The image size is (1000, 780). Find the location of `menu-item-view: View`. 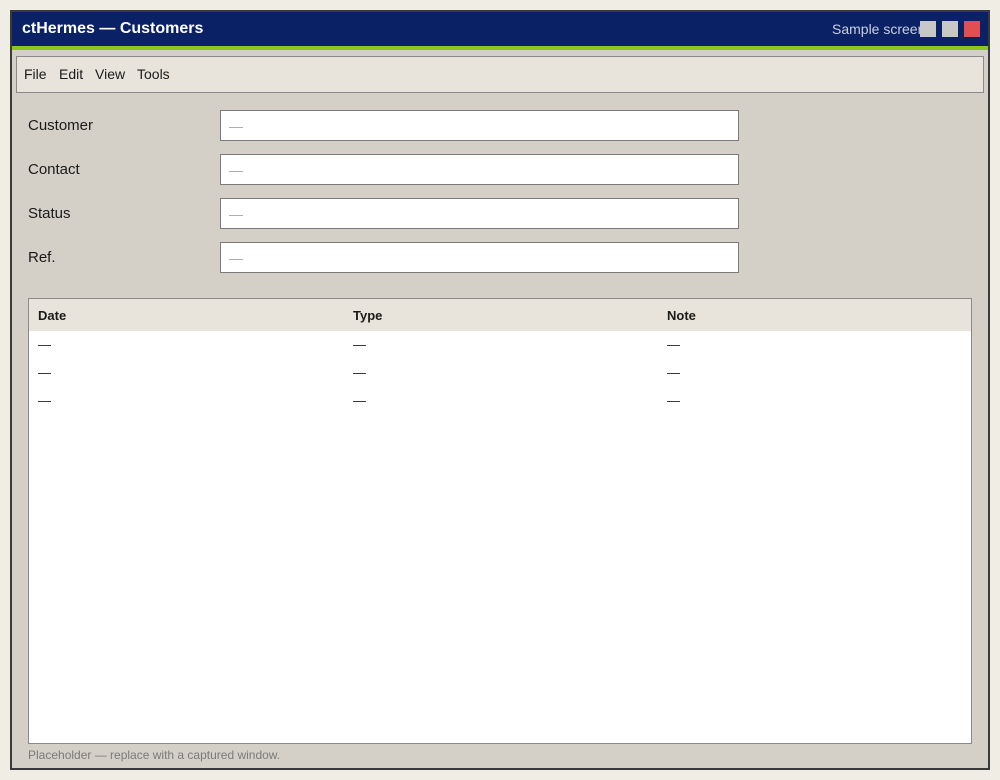

menu-item-view: View is located at coordinates (110, 74).